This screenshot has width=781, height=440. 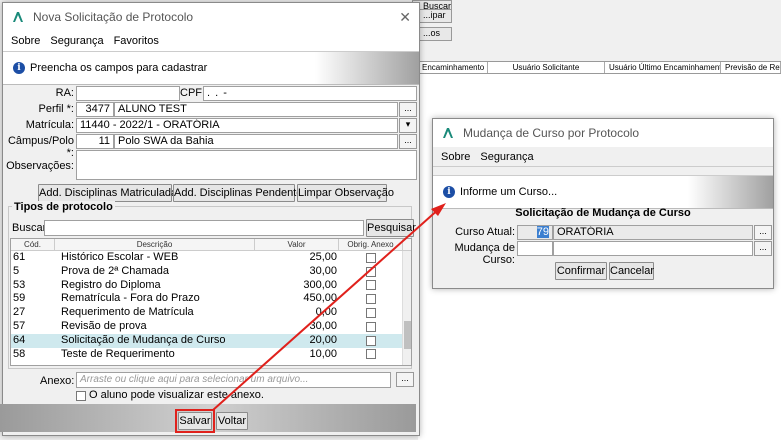 I want to click on table-row: 53 Registro do Diploma 300,00, so click(x=211, y=286).